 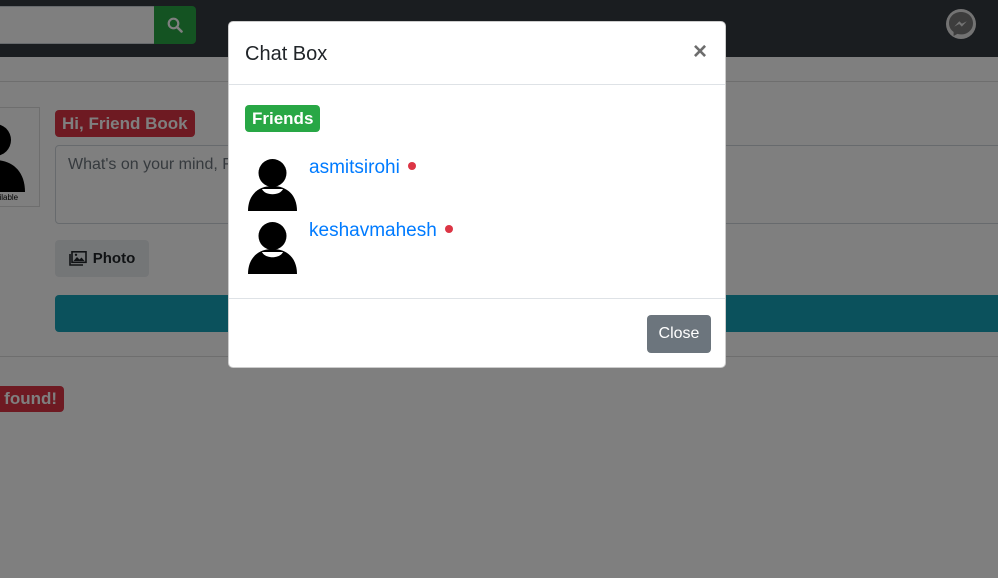 What do you see at coordinates (477, 53) in the screenshot?
I see `modal-header: Chat Box ×` at bounding box center [477, 53].